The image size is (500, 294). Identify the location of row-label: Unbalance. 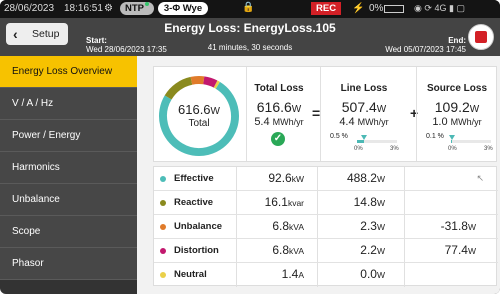
(198, 226).